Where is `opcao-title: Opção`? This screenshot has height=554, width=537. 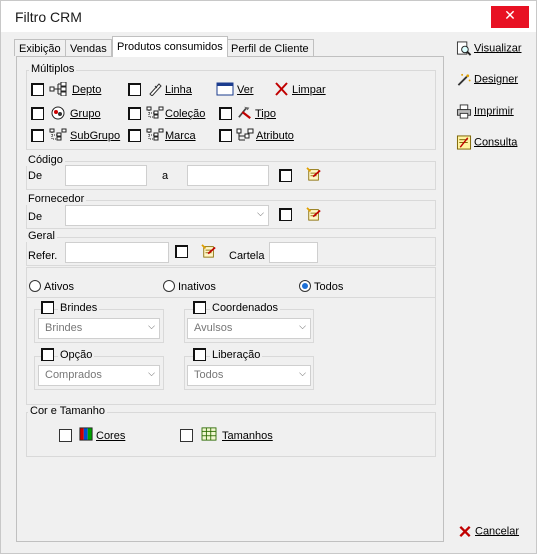
opcao-title: Opção is located at coordinates (76, 355).